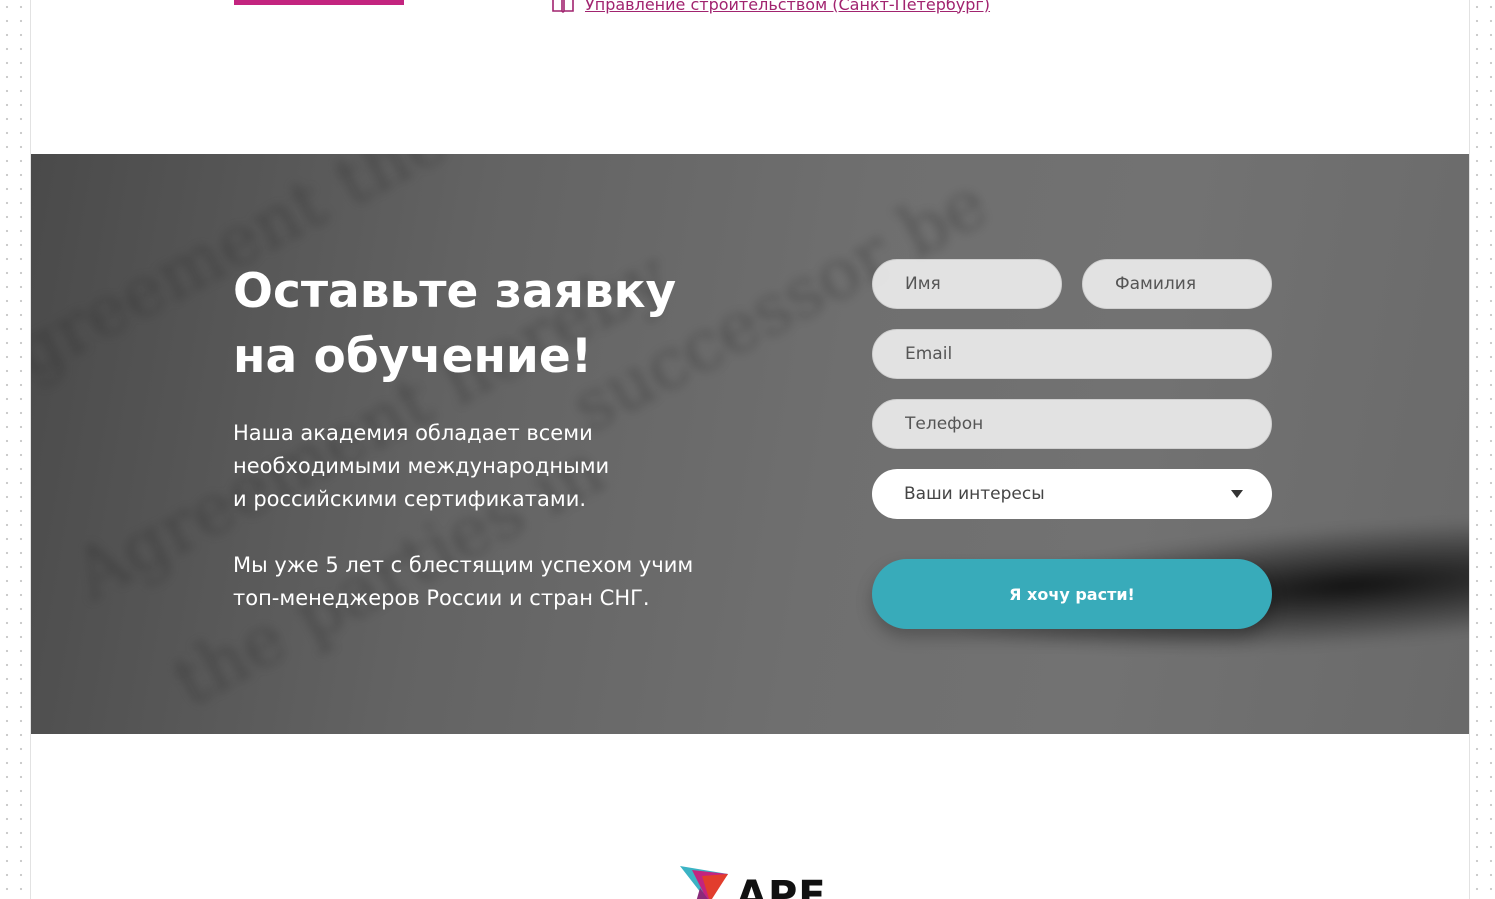  Describe the element at coordinates (781, 886) in the screenshot. I see `logo-text: APE` at that location.